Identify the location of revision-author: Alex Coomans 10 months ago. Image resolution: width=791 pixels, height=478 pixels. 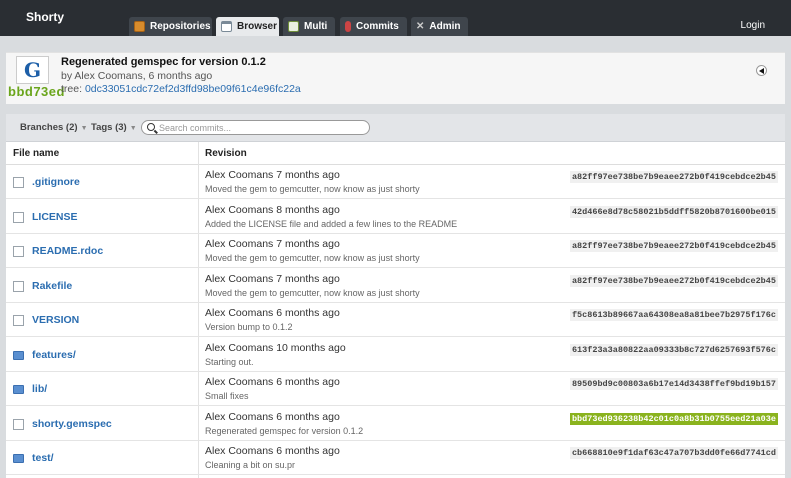
(275, 348).